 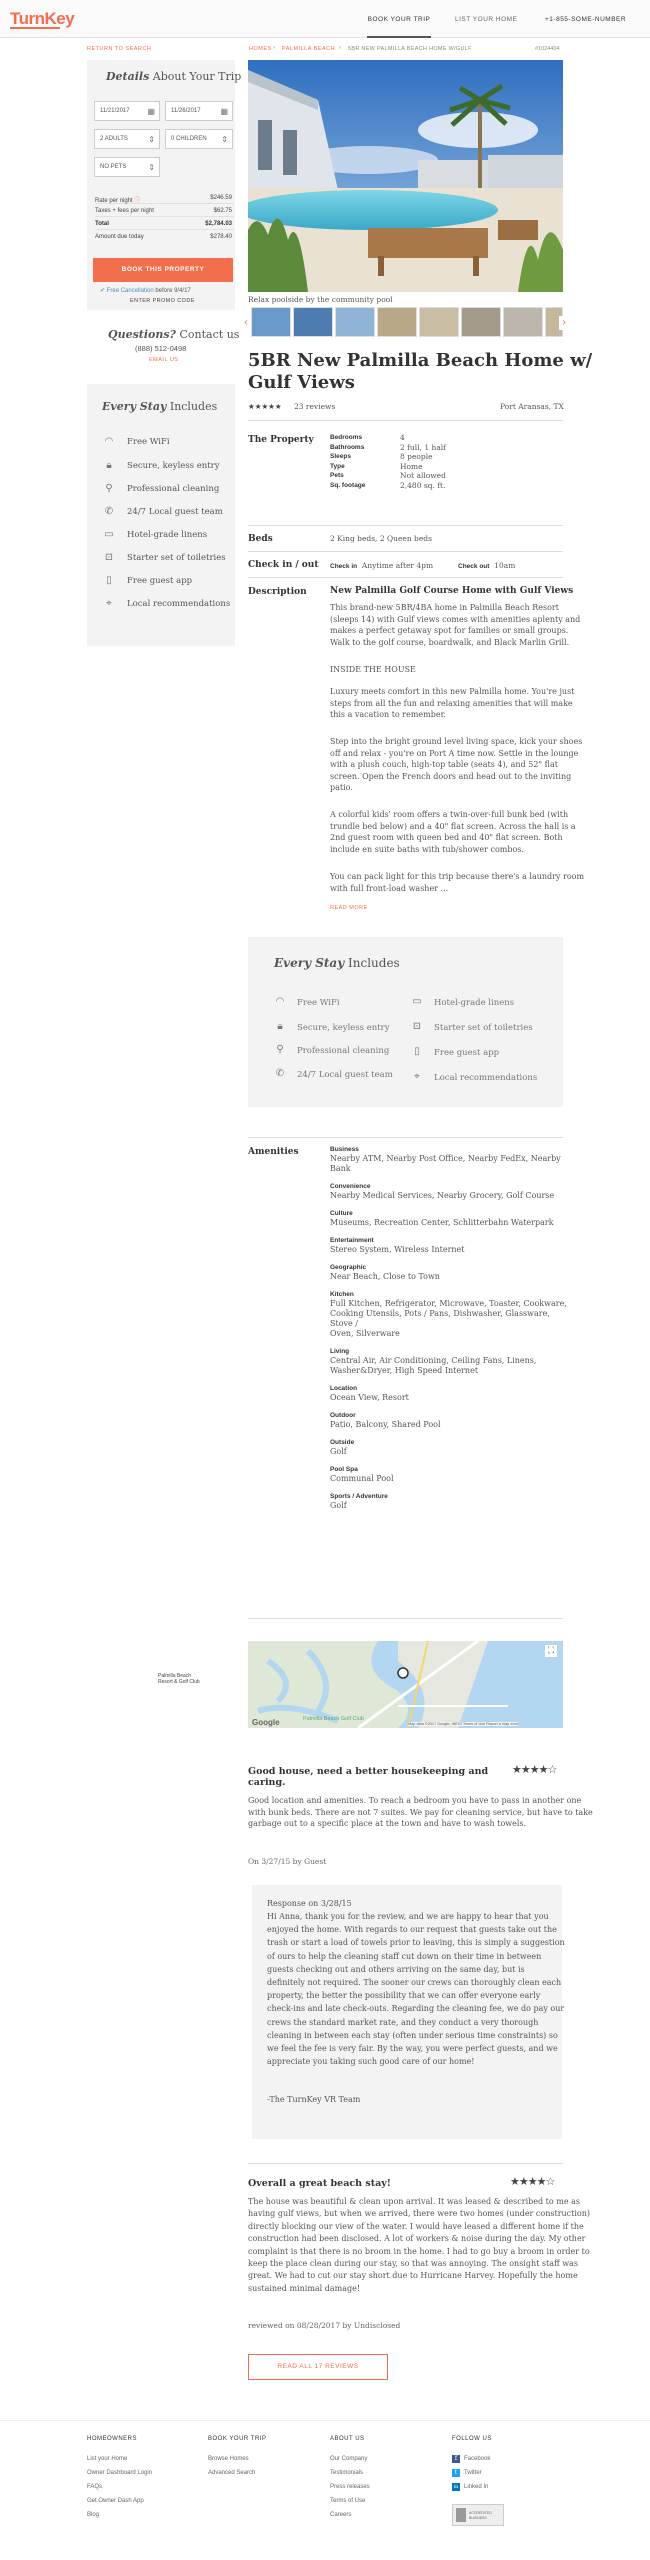 What do you see at coordinates (119, 49) in the screenshot?
I see `return-to-search-link: RETURN TO SEARCH` at bounding box center [119, 49].